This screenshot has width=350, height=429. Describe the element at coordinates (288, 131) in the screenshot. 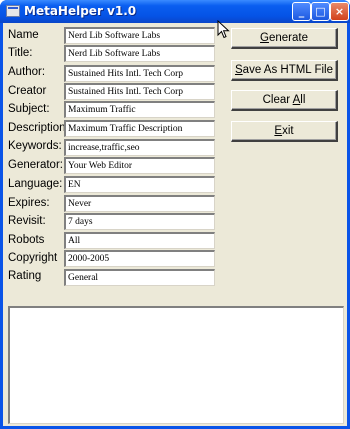

I see `exit-button-post: xit` at that location.